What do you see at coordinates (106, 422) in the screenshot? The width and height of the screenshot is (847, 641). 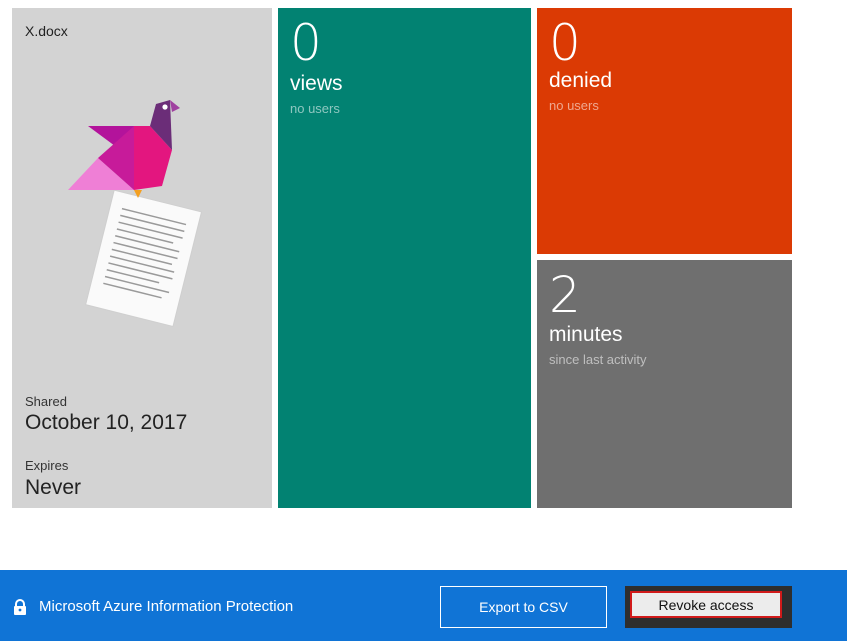 I see `shared-date: October 10, 2017` at bounding box center [106, 422].